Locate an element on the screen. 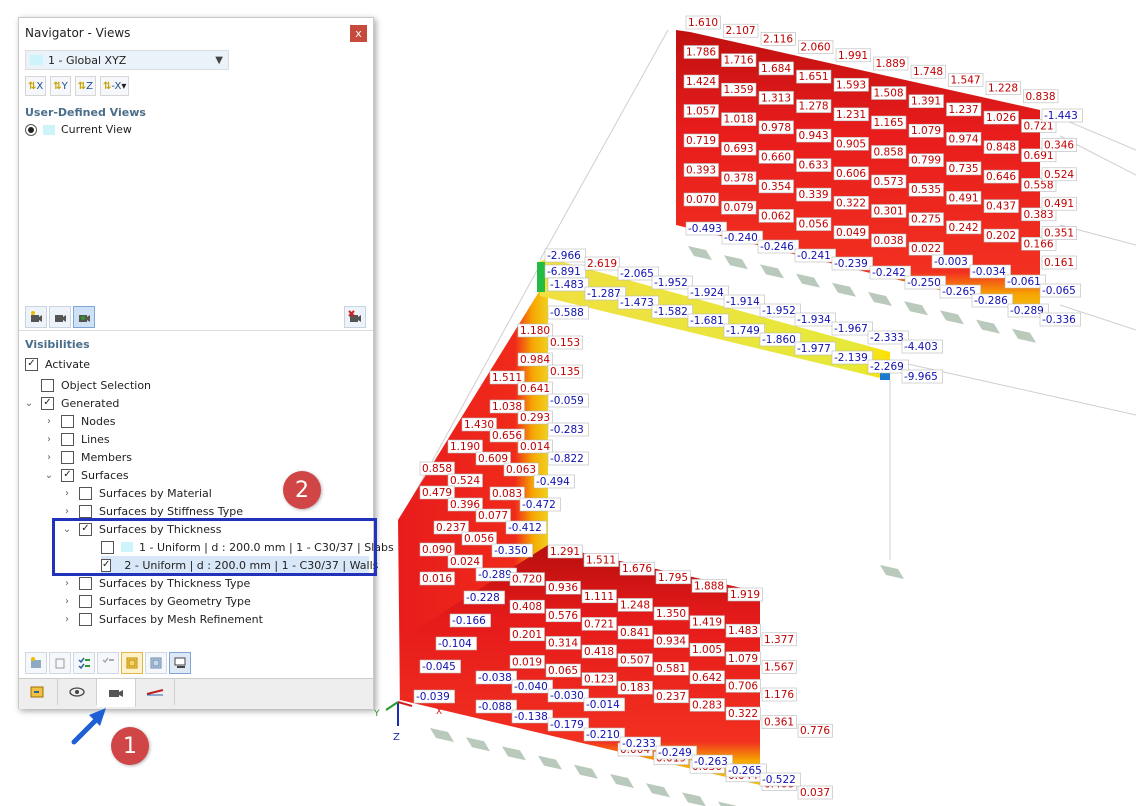  view-z-button: ⇅ Z is located at coordinates (85, 86).